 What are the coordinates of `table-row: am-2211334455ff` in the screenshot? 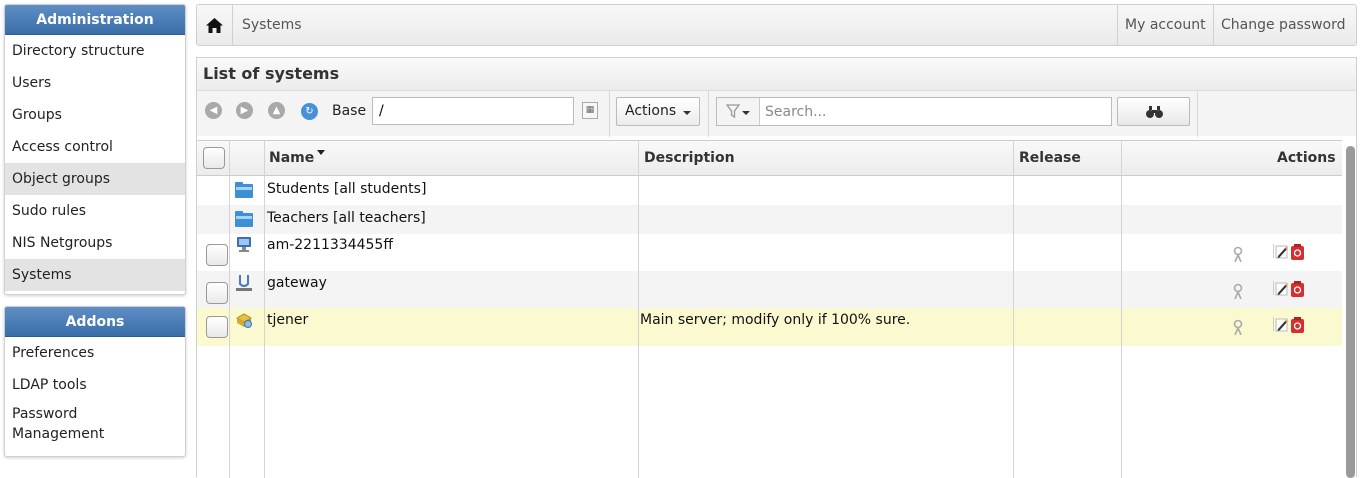 It's located at (769, 252).